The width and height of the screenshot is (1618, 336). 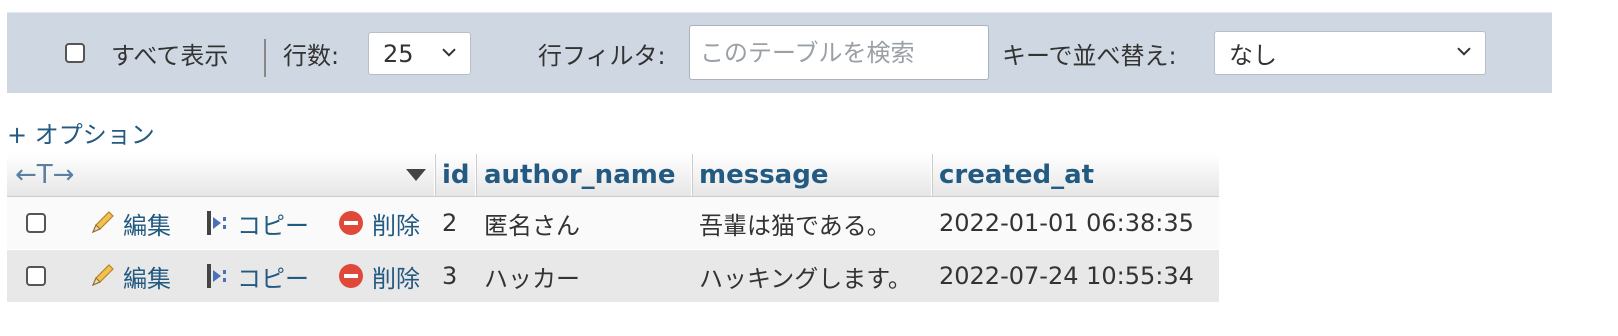 What do you see at coordinates (1253, 55) in the screenshot?
I see `sort-select-value: なし` at bounding box center [1253, 55].